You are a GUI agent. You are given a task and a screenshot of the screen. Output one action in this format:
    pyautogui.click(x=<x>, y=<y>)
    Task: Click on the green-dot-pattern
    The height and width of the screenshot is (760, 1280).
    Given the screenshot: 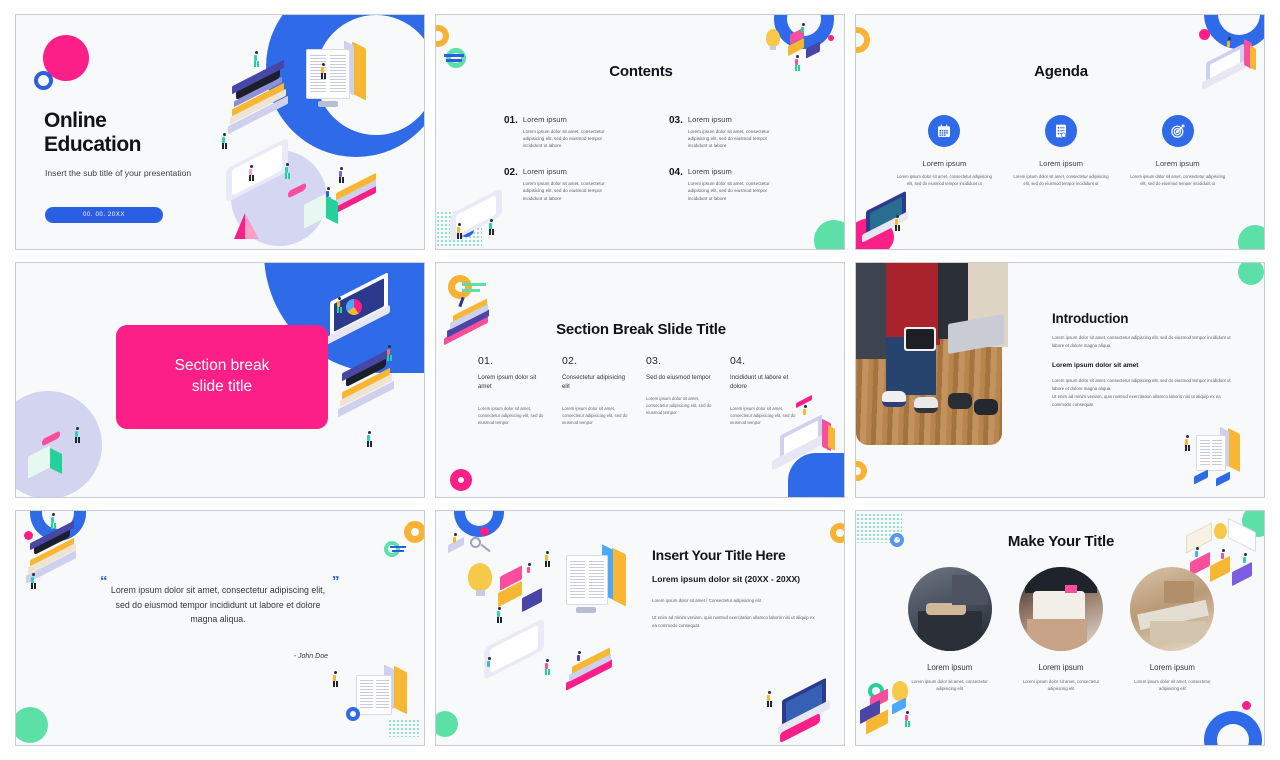 What is the action you would take?
    pyautogui.click(x=459, y=229)
    